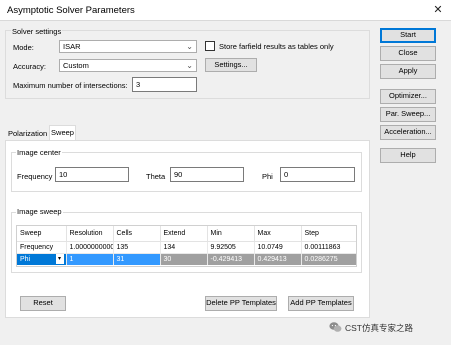  What do you see at coordinates (408, 155) in the screenshot?
I see `help-button: Help` at bounding box center [408, 155].